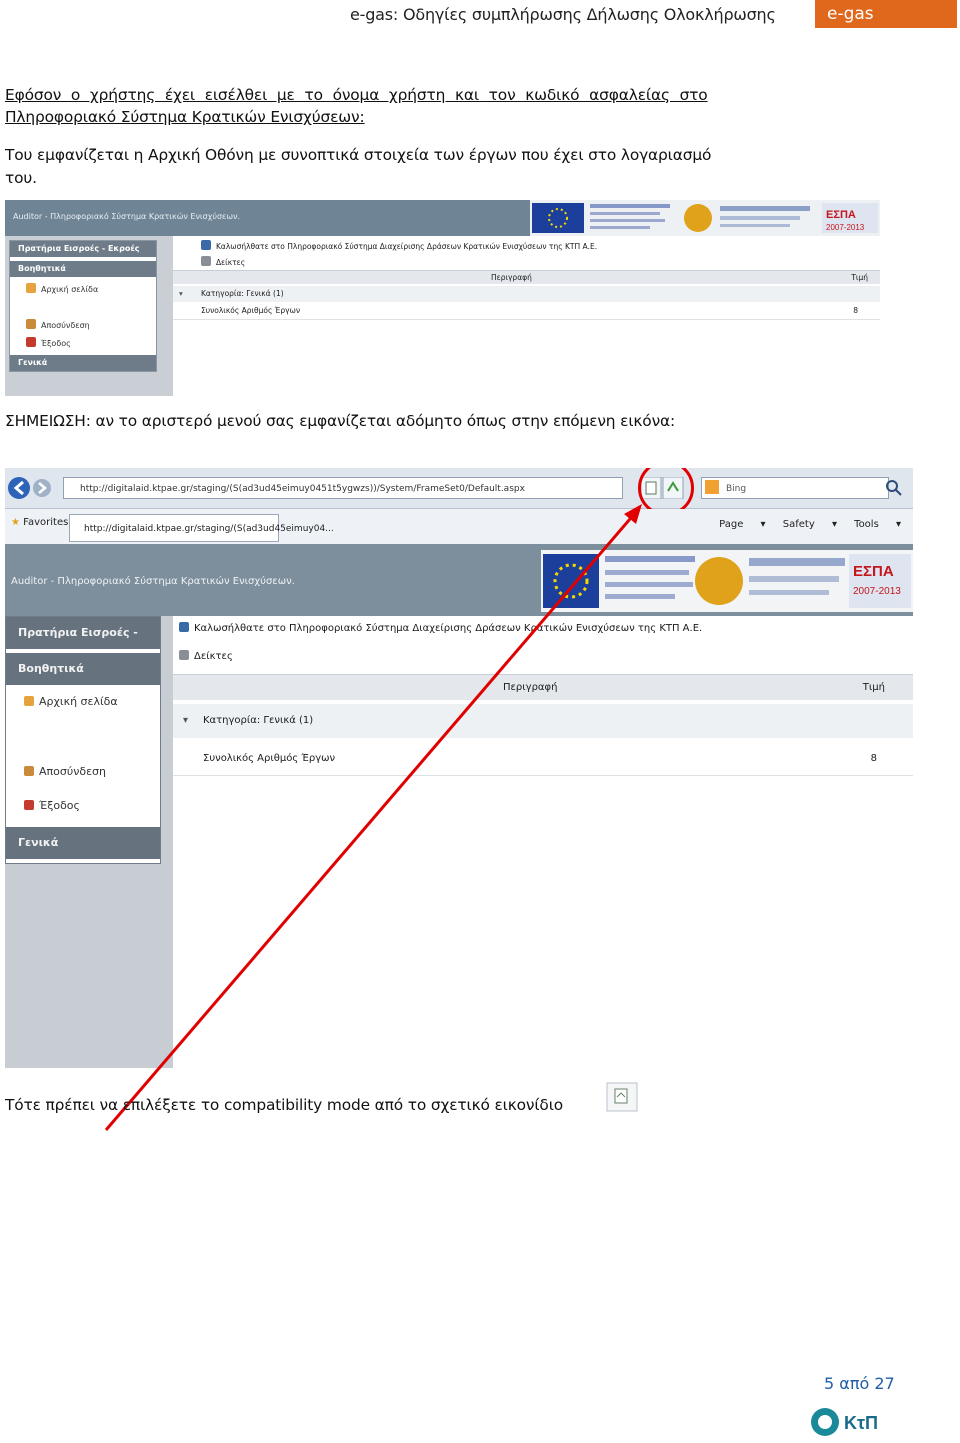 This screenshot has width=960, height=1443. What do you see at coordinates (859, 1383) in the screenshot?
I see `page-number: 5 από 27` at bounding box center [859, 1383].